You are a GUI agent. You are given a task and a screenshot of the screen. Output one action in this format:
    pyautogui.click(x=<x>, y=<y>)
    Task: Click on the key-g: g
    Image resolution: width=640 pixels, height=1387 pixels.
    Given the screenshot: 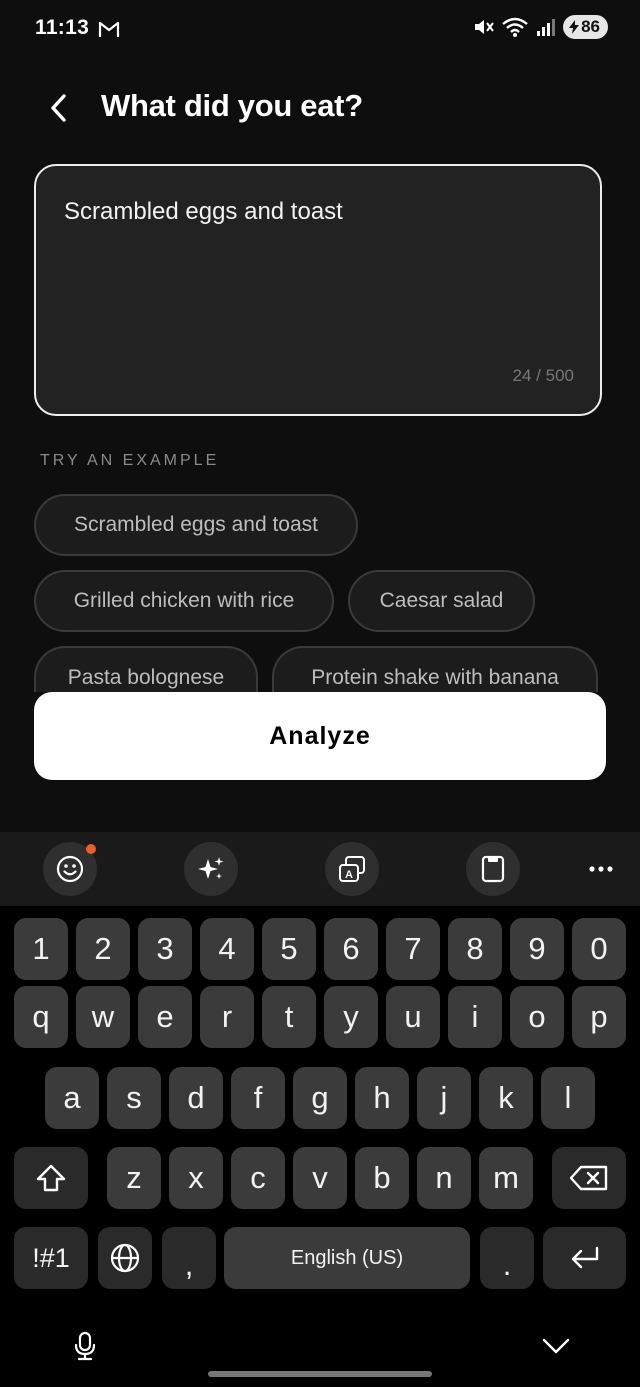 What is the action you would take?
    pyautogui.click(x=320, y=1098)
    